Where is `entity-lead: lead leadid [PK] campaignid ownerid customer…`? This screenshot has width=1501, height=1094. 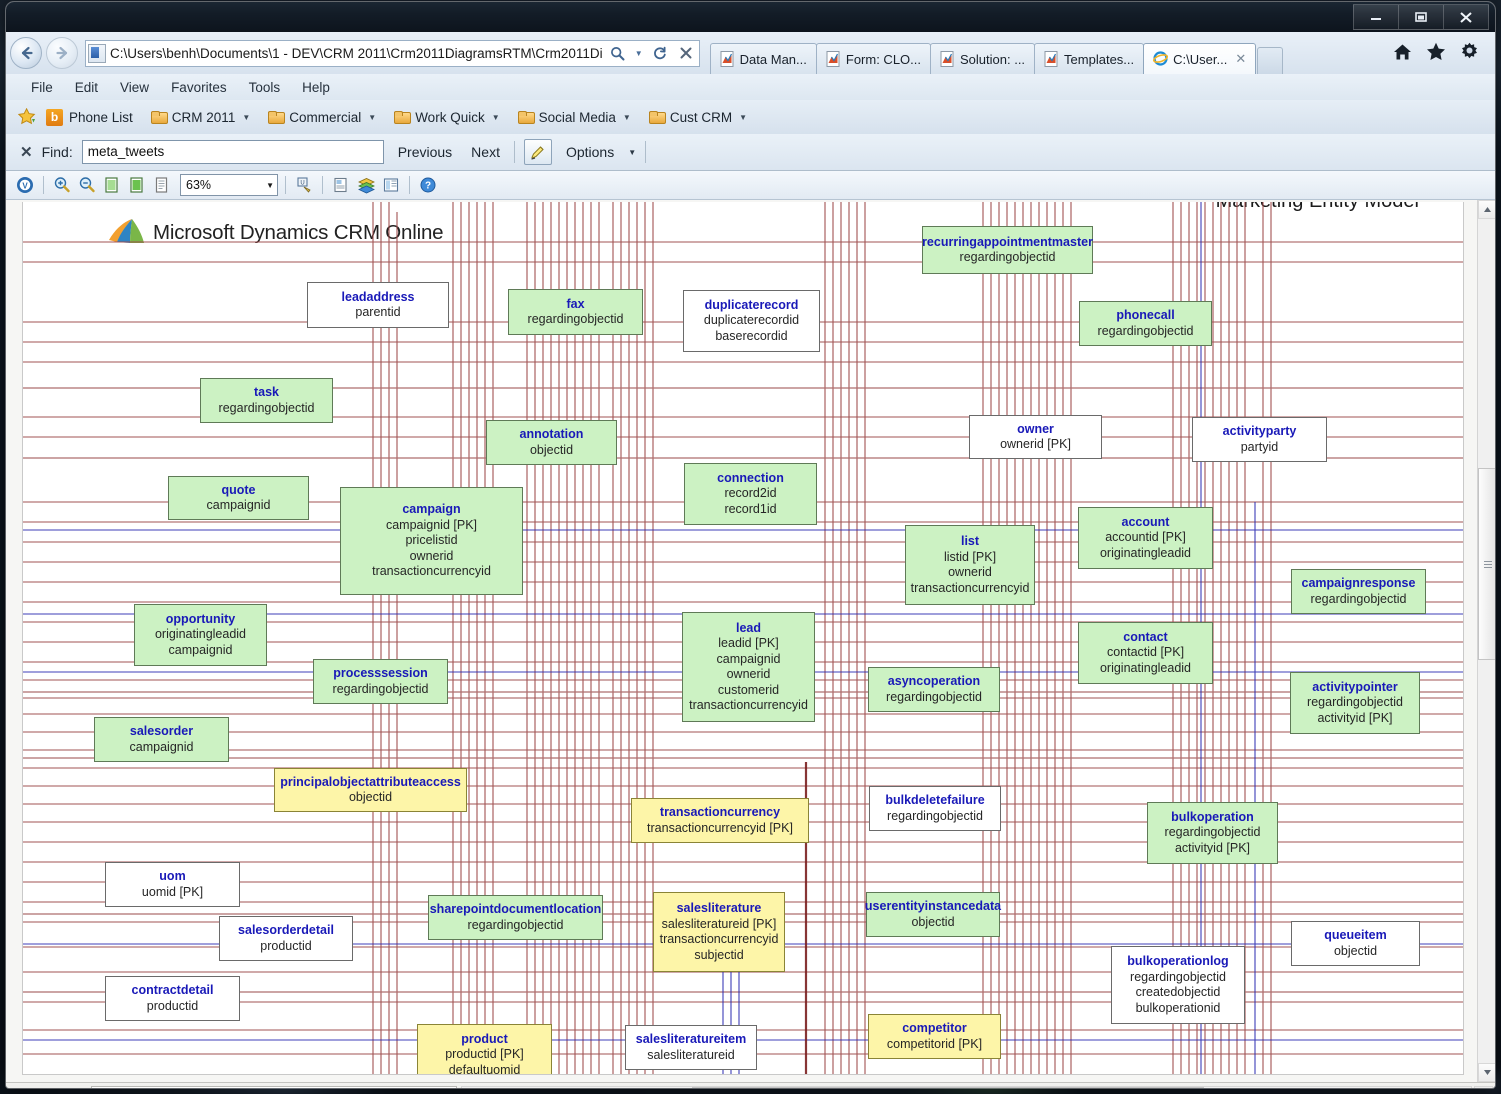 entity-lead: lead leadid [PK] campaignid ownerid customer… is located at coordinates (748, 667).